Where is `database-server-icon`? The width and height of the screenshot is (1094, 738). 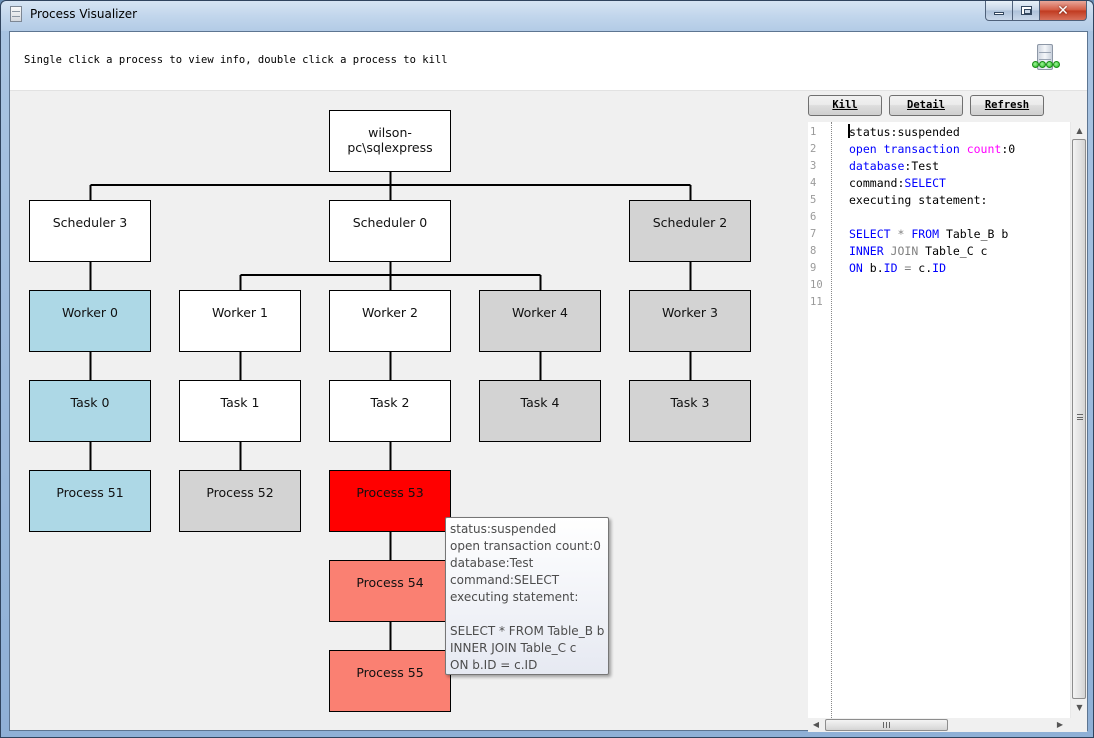 database-server-icon is located at coordinates (1046, 59).